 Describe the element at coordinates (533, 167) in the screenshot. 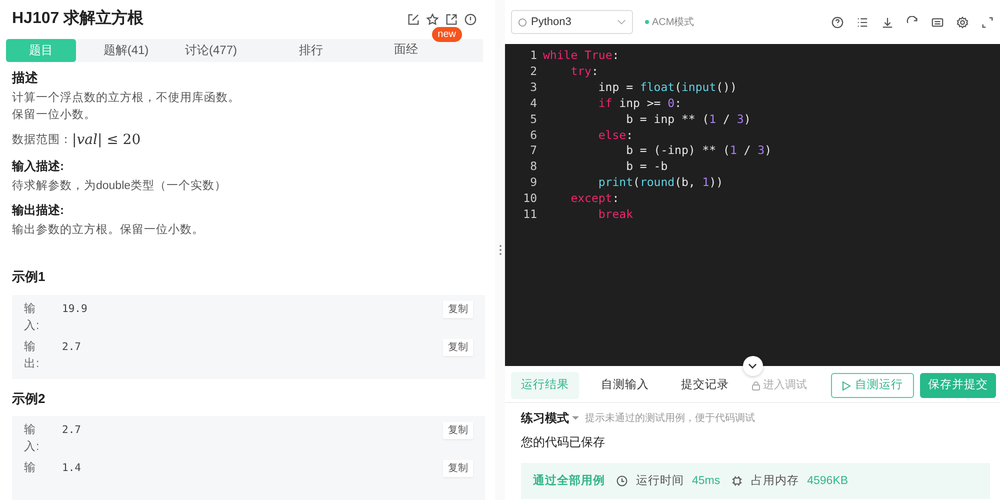

I see `line-number: 8` at that location.